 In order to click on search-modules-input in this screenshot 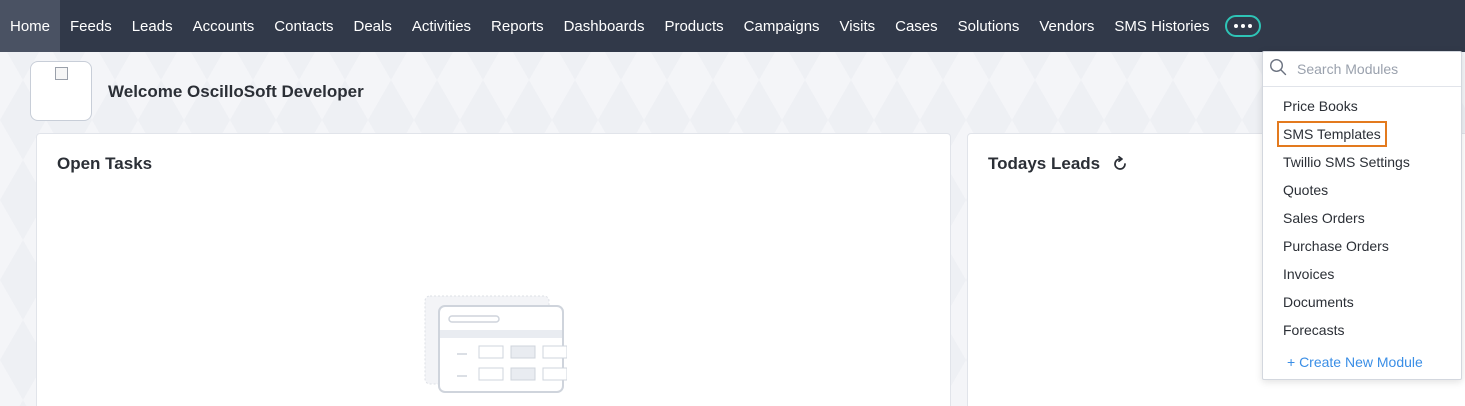, I will do `click(1372, 69)`.